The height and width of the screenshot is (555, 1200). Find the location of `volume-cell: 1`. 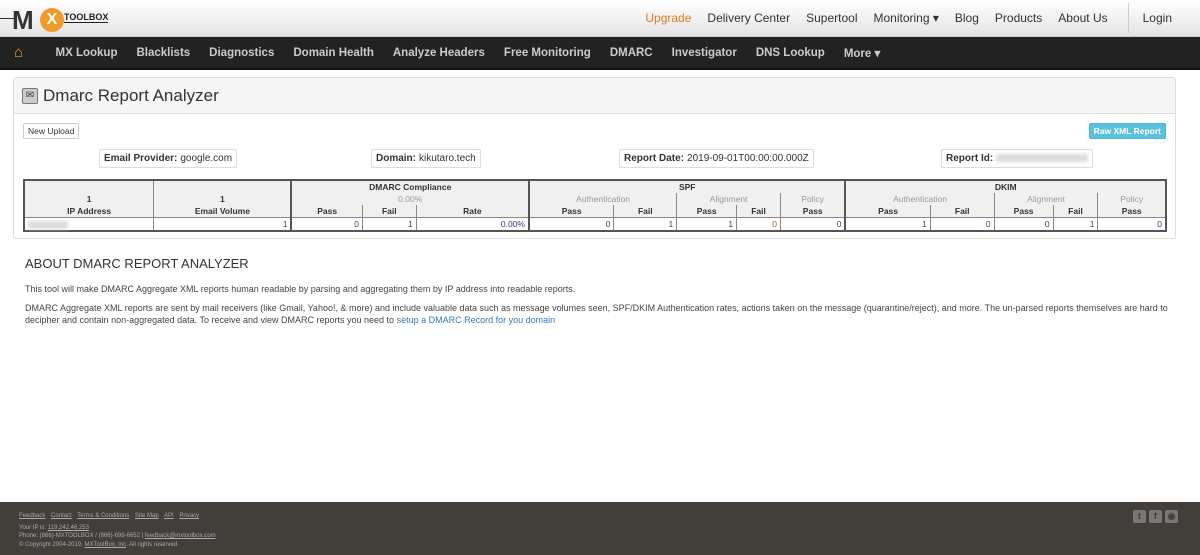

volume-cell: 1 is located at coordinates (222, 224).